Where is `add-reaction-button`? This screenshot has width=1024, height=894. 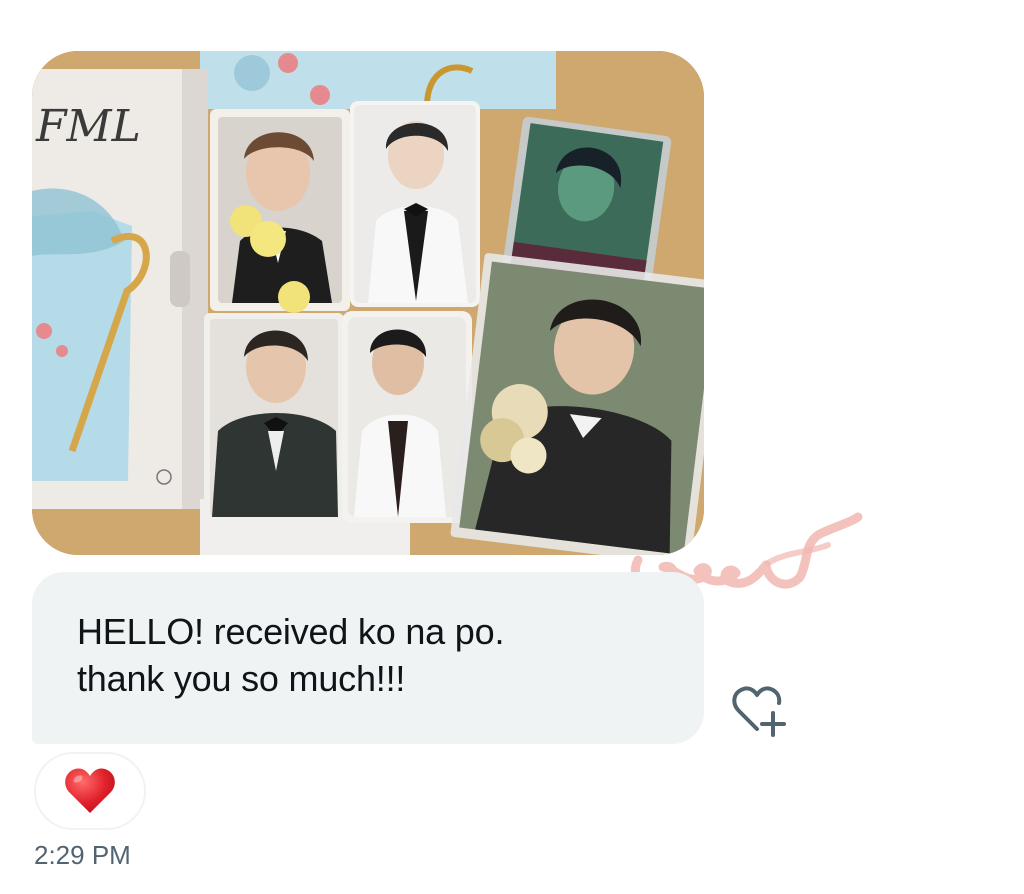 add-reaction-button is located at coordinates (761, 712).